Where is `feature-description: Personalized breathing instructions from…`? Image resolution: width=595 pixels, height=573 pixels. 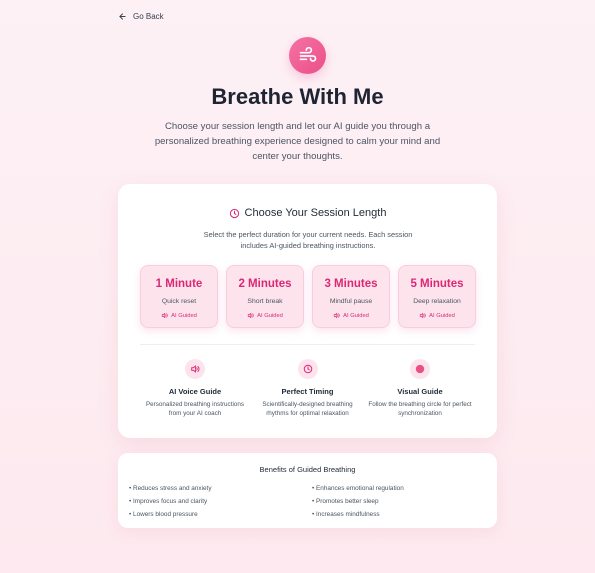 feature-description: Personalized breathing instructions from… is located at coordinates (194, 409).